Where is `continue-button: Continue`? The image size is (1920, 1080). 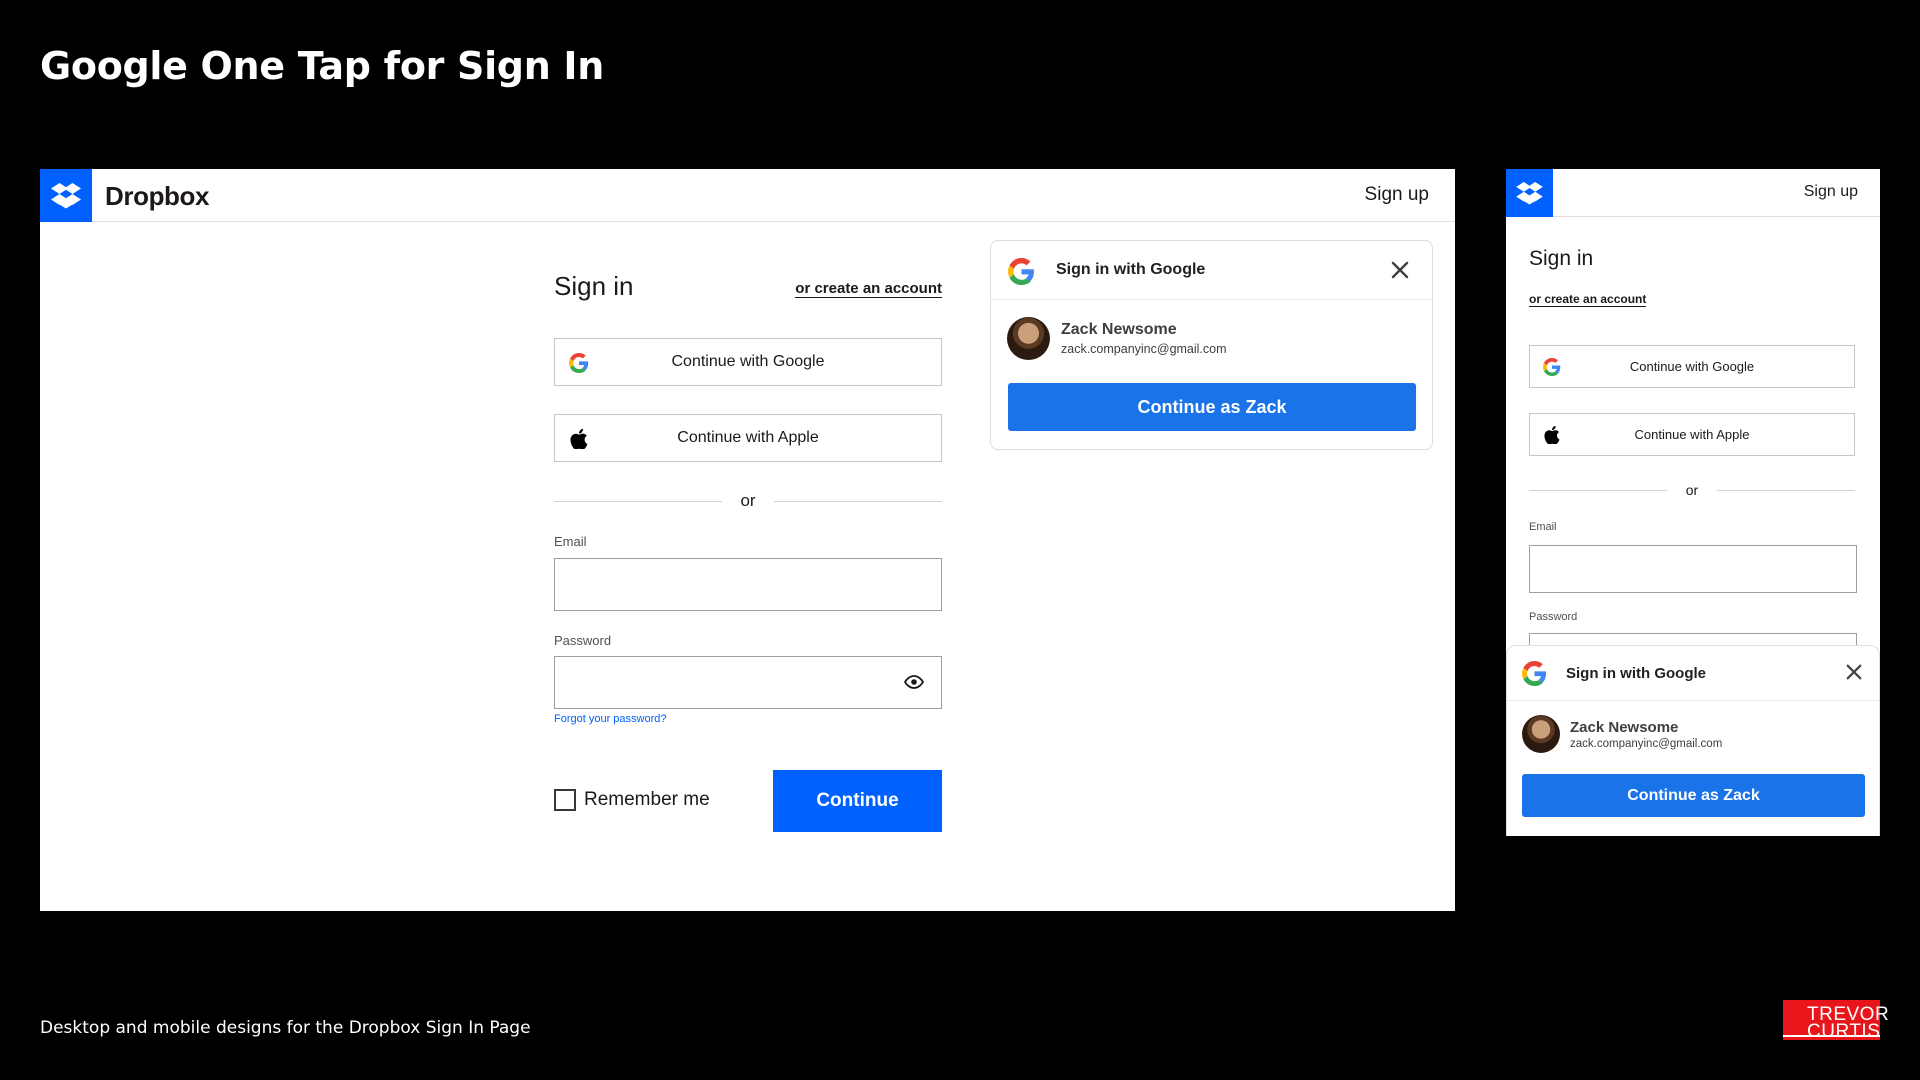
continue-button: Continue is located at coordinates (857, 801).